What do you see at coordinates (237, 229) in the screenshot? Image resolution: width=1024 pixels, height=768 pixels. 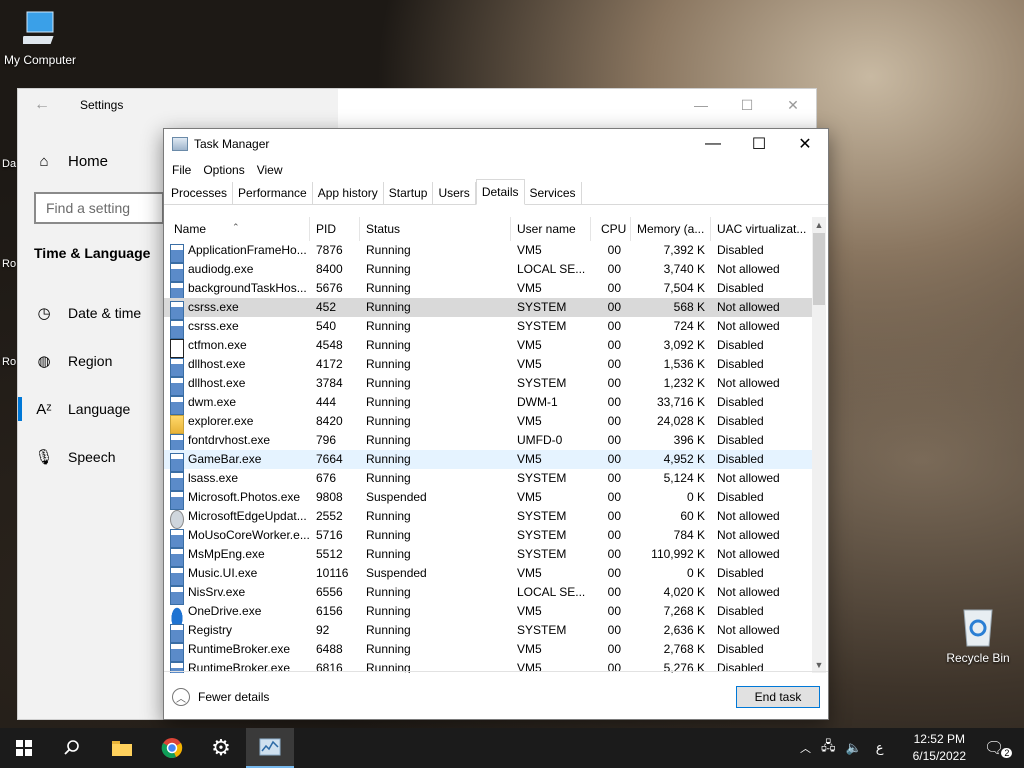 I see `column-header-name: ⌃ Name` at bounding box center [237, 229].